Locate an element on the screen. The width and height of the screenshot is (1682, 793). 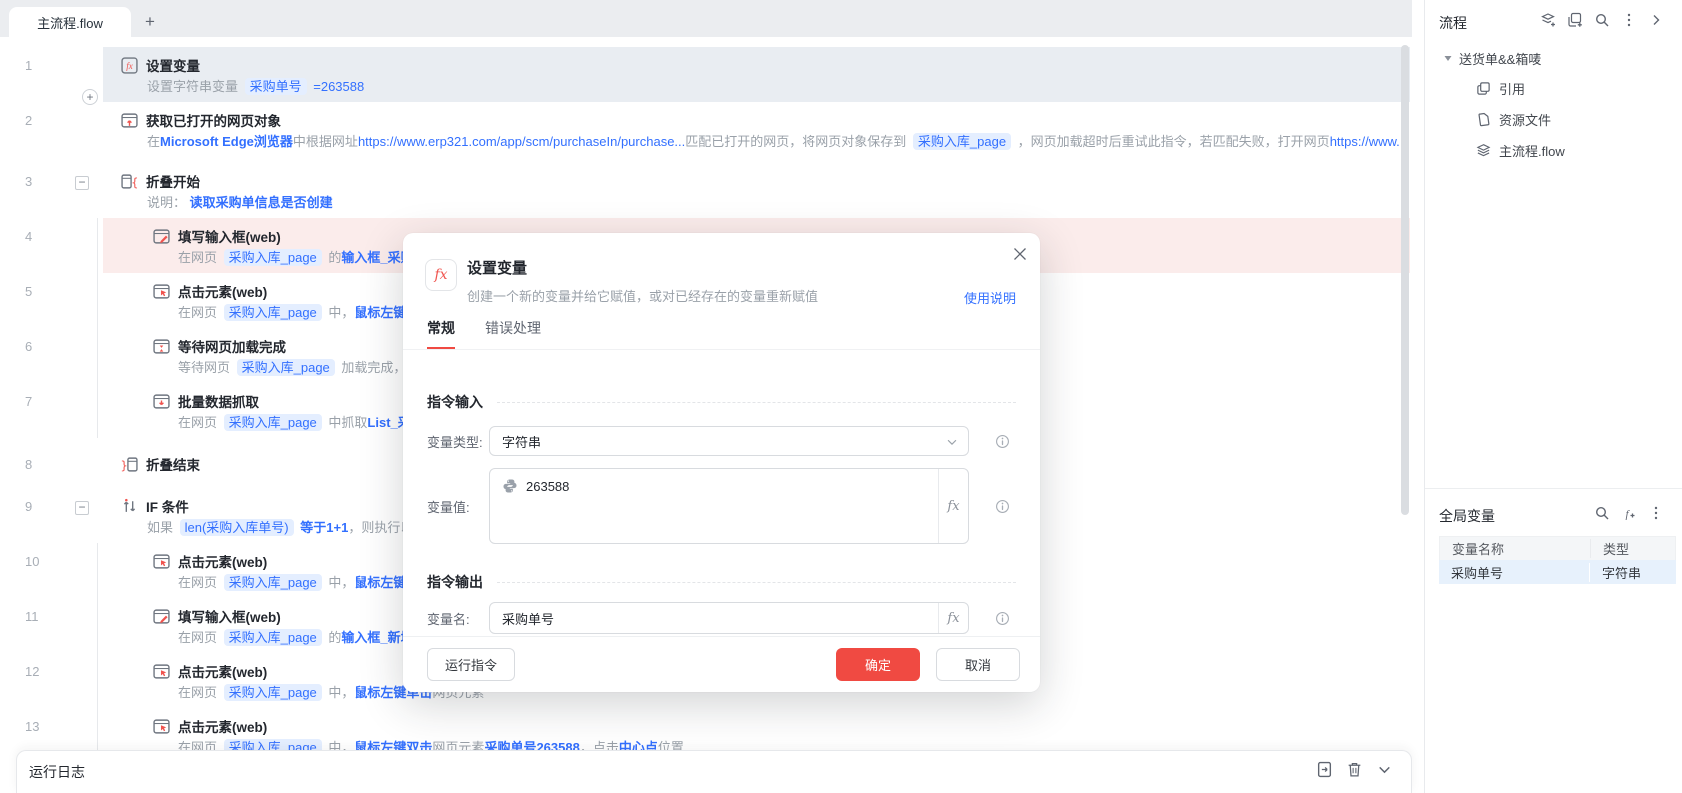
run-log-title: 运行日志 is located at coordinates (57, 772).